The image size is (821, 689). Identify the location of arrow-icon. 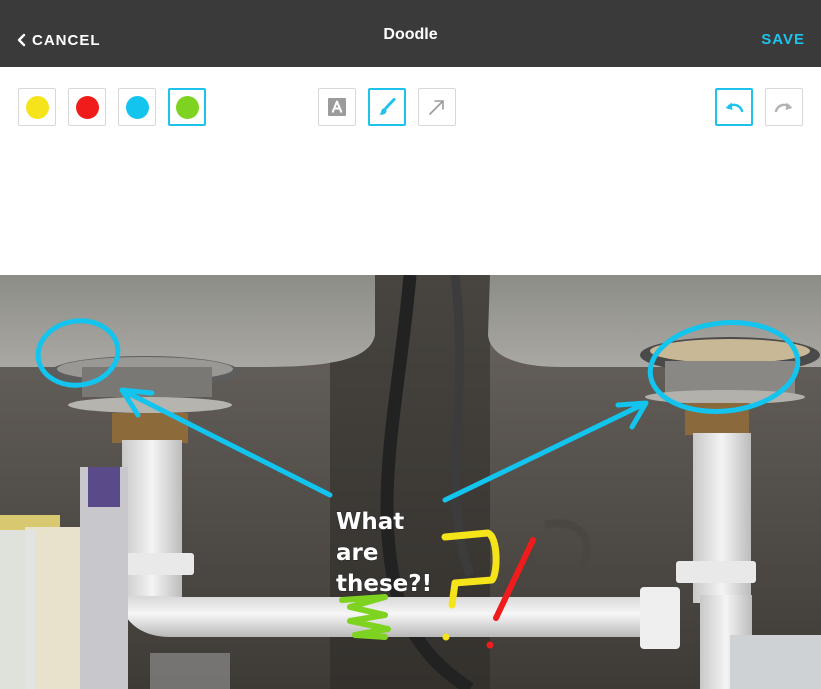
(436, 107).